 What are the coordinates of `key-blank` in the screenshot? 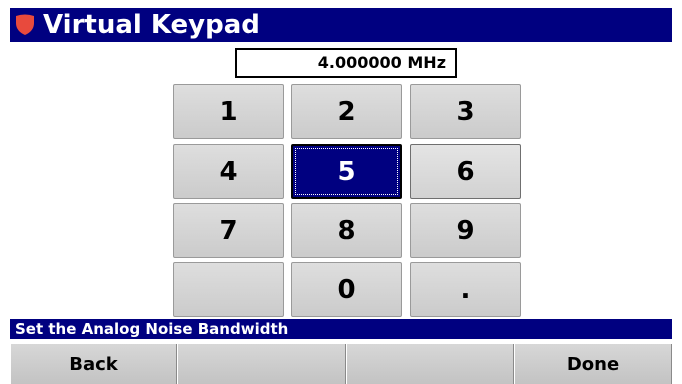 It's located at (228, 289).